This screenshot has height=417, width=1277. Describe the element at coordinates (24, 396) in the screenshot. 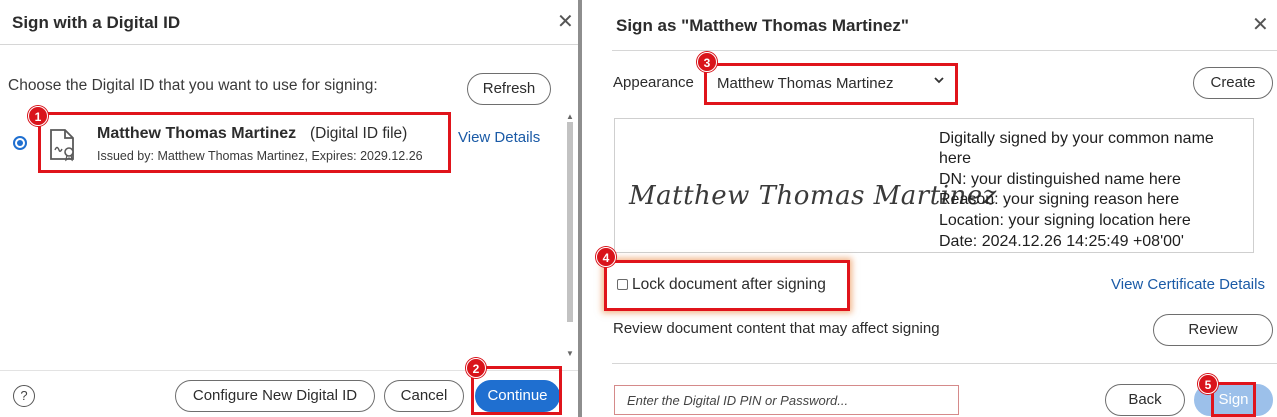

I see `help-icon: ?` at that location.